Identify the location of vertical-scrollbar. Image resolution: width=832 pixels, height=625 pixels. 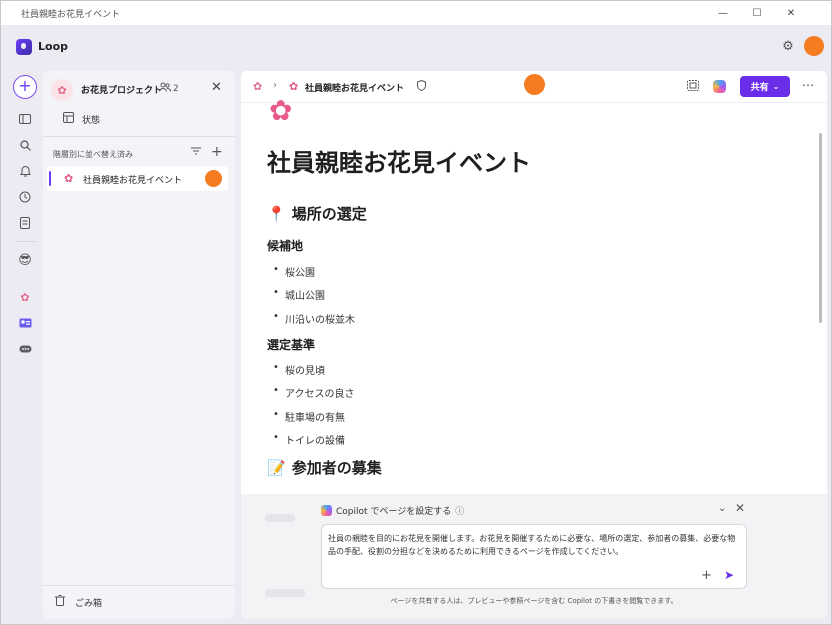
(820, 228).